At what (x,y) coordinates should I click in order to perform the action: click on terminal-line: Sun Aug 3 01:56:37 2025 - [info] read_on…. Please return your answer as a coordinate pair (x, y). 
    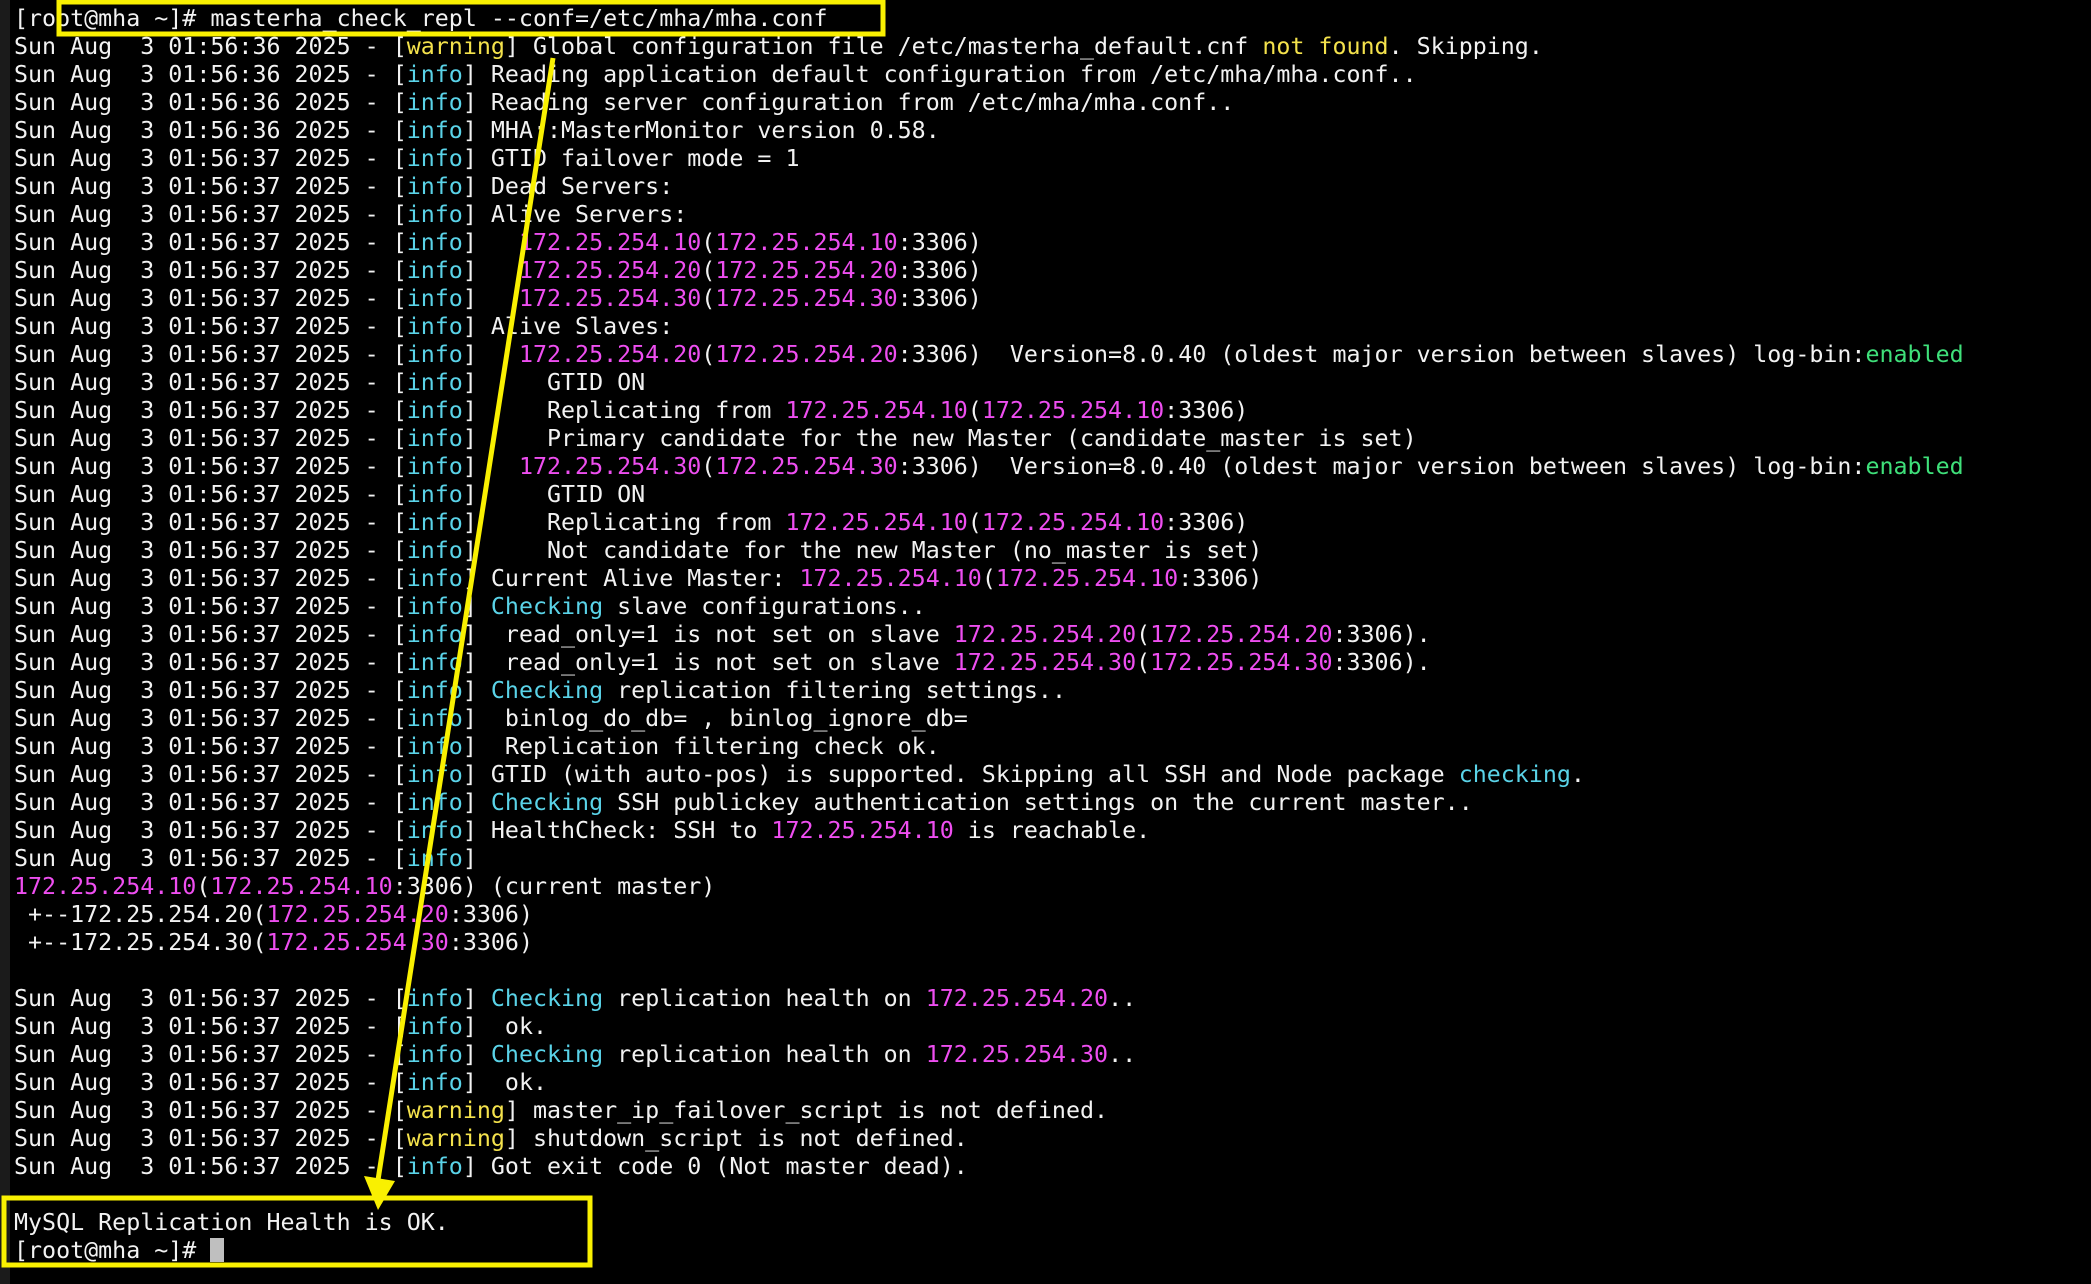
    Looking at the image, I should click on (989, 663).